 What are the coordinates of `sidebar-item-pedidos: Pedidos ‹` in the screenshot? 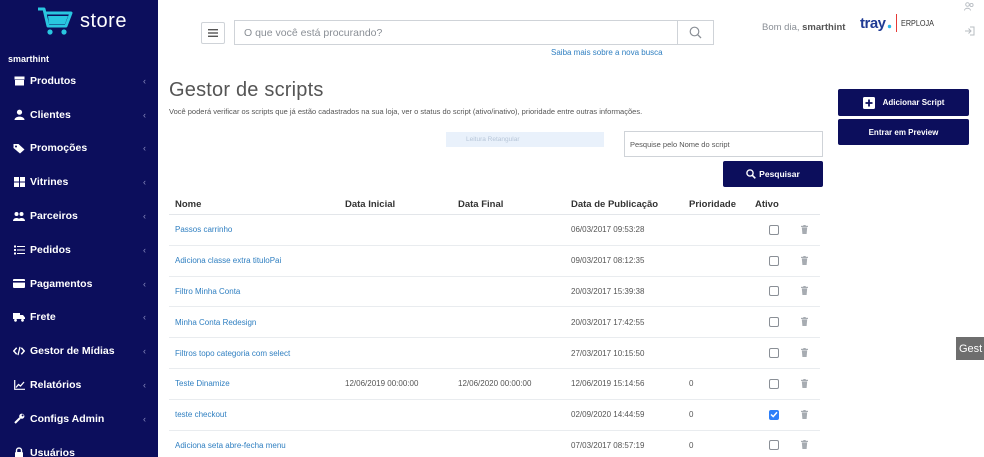 It's located at (79, 250).